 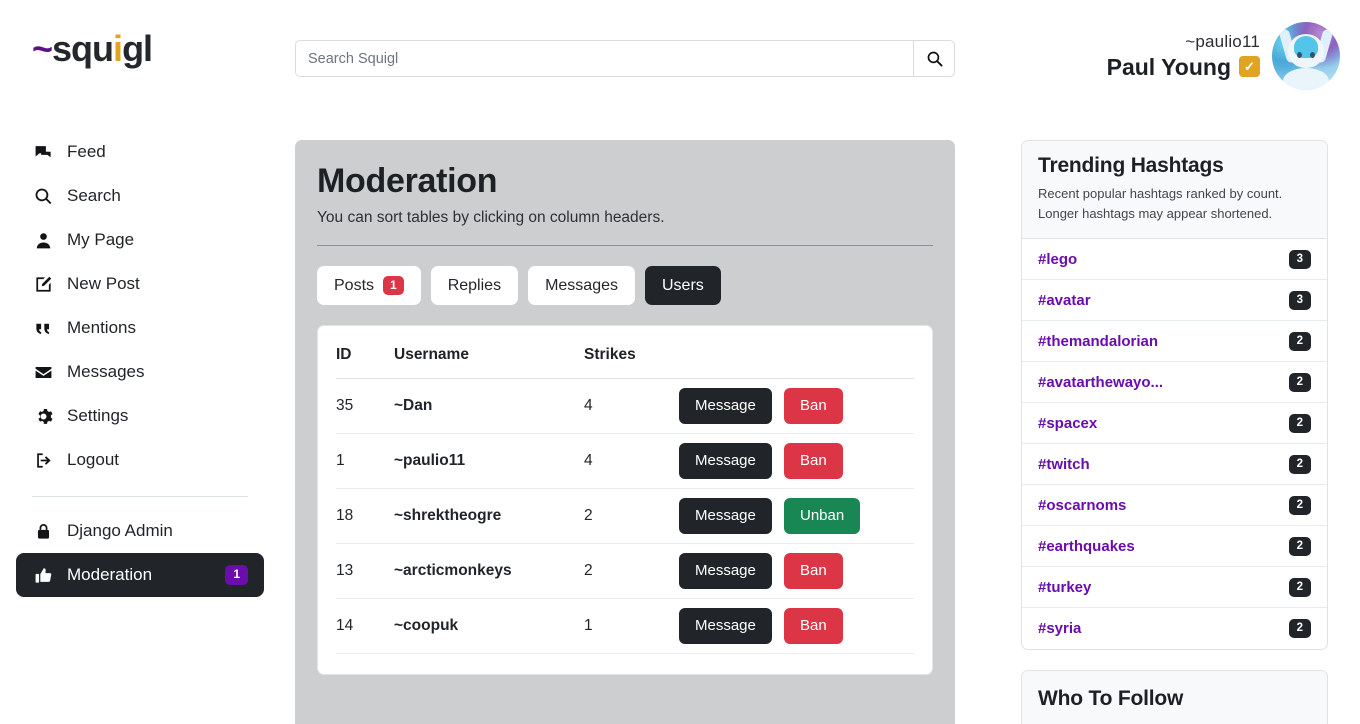 I want to click on hashtag-label: #themandalorian, so click(x=1098, y=341).